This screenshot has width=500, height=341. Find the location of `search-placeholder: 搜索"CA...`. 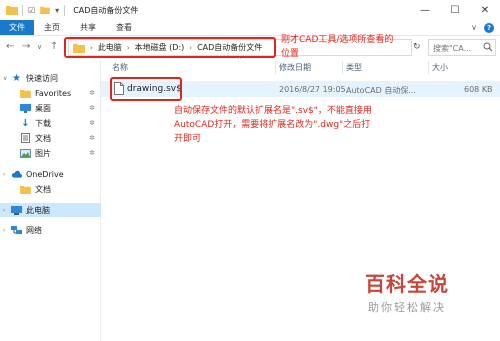

search-placeholder: 搜索"CA... is located at coordinates (452, 48).